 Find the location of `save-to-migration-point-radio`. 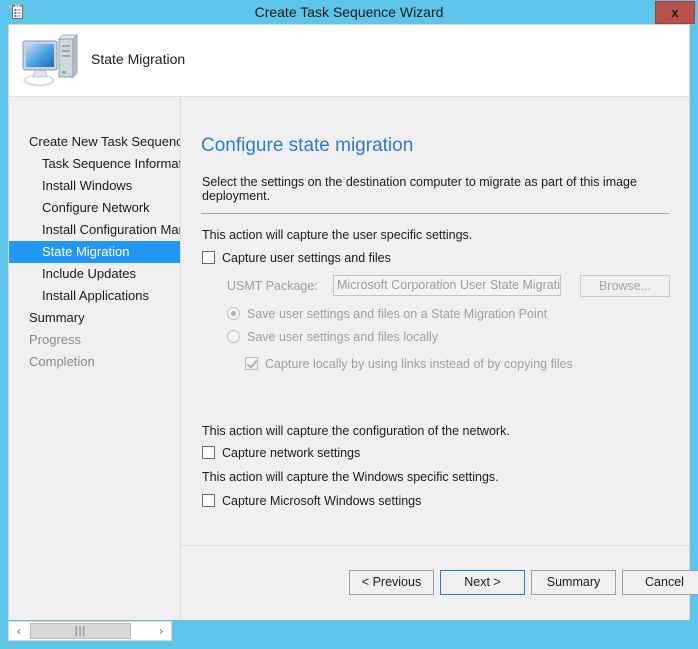

save-to-migration-point-radio is located at coordinates (233, 313).